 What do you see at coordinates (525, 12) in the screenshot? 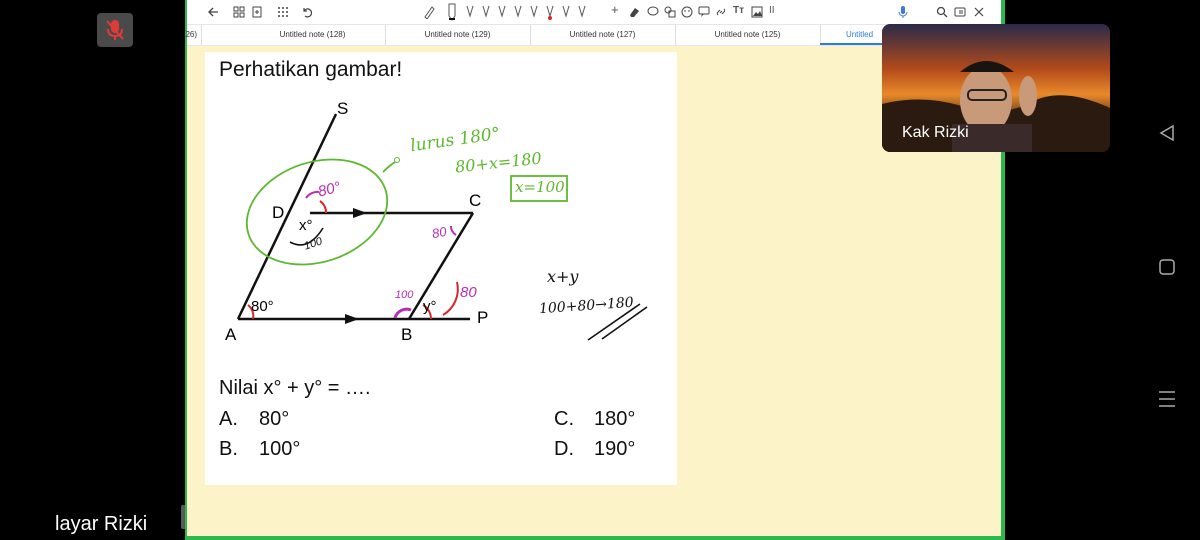
I see `pen-tools-icon` at bounding box center [525, 12].